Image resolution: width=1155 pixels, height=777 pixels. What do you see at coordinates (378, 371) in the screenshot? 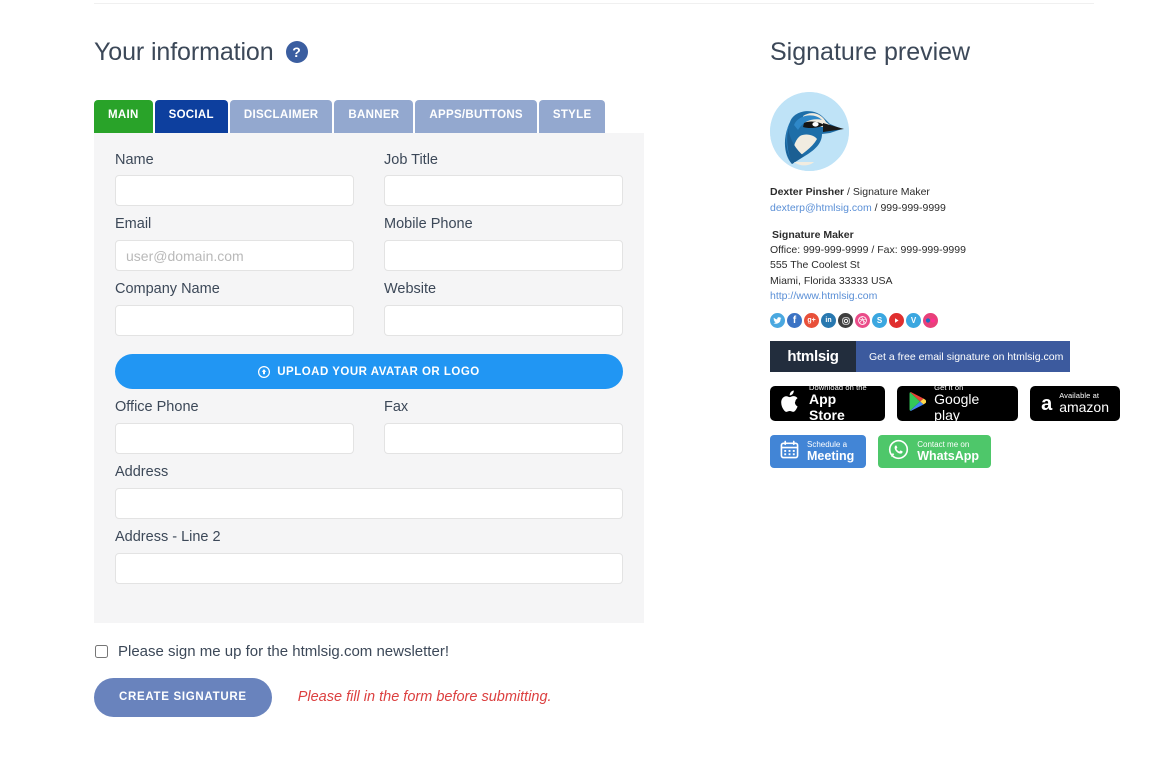
I see `upload-avatar-button-label: UPLOAD YOUR AVATAR OR LOGO` at bounding box center [378, 371].